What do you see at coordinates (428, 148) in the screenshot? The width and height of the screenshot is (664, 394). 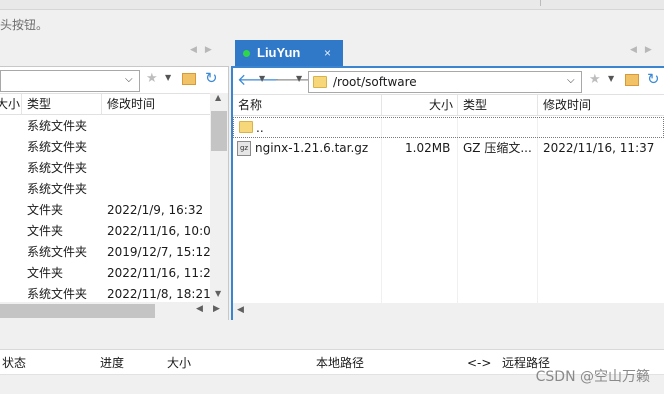 I see `file-size: 1.02MB` at bounding box center [428, 148].